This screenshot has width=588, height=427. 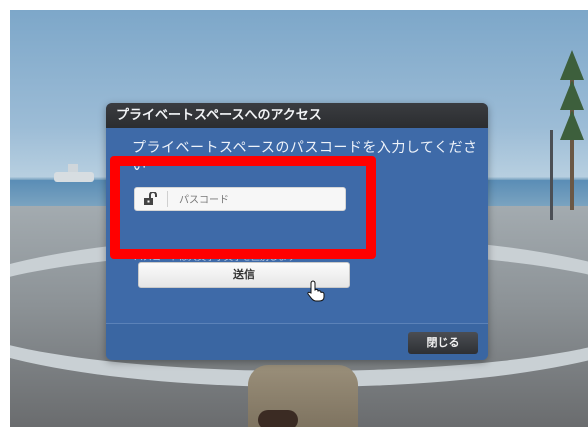 I want to click on ship, so click(x=74, y=173).